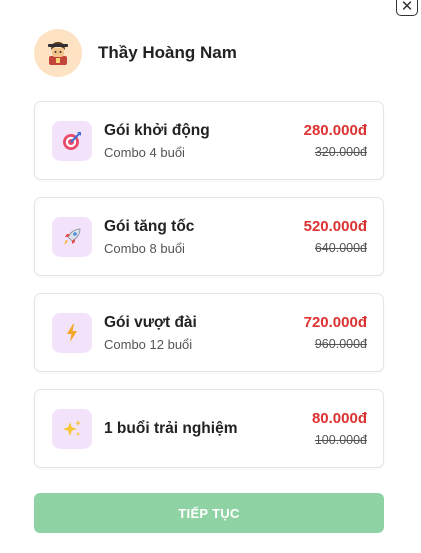 The image size is (421, 553). What do you see at coordinates (150, 322) in the screenshot?
I see `package-name: Gói vượt đài` at bounding box center [150, 322].